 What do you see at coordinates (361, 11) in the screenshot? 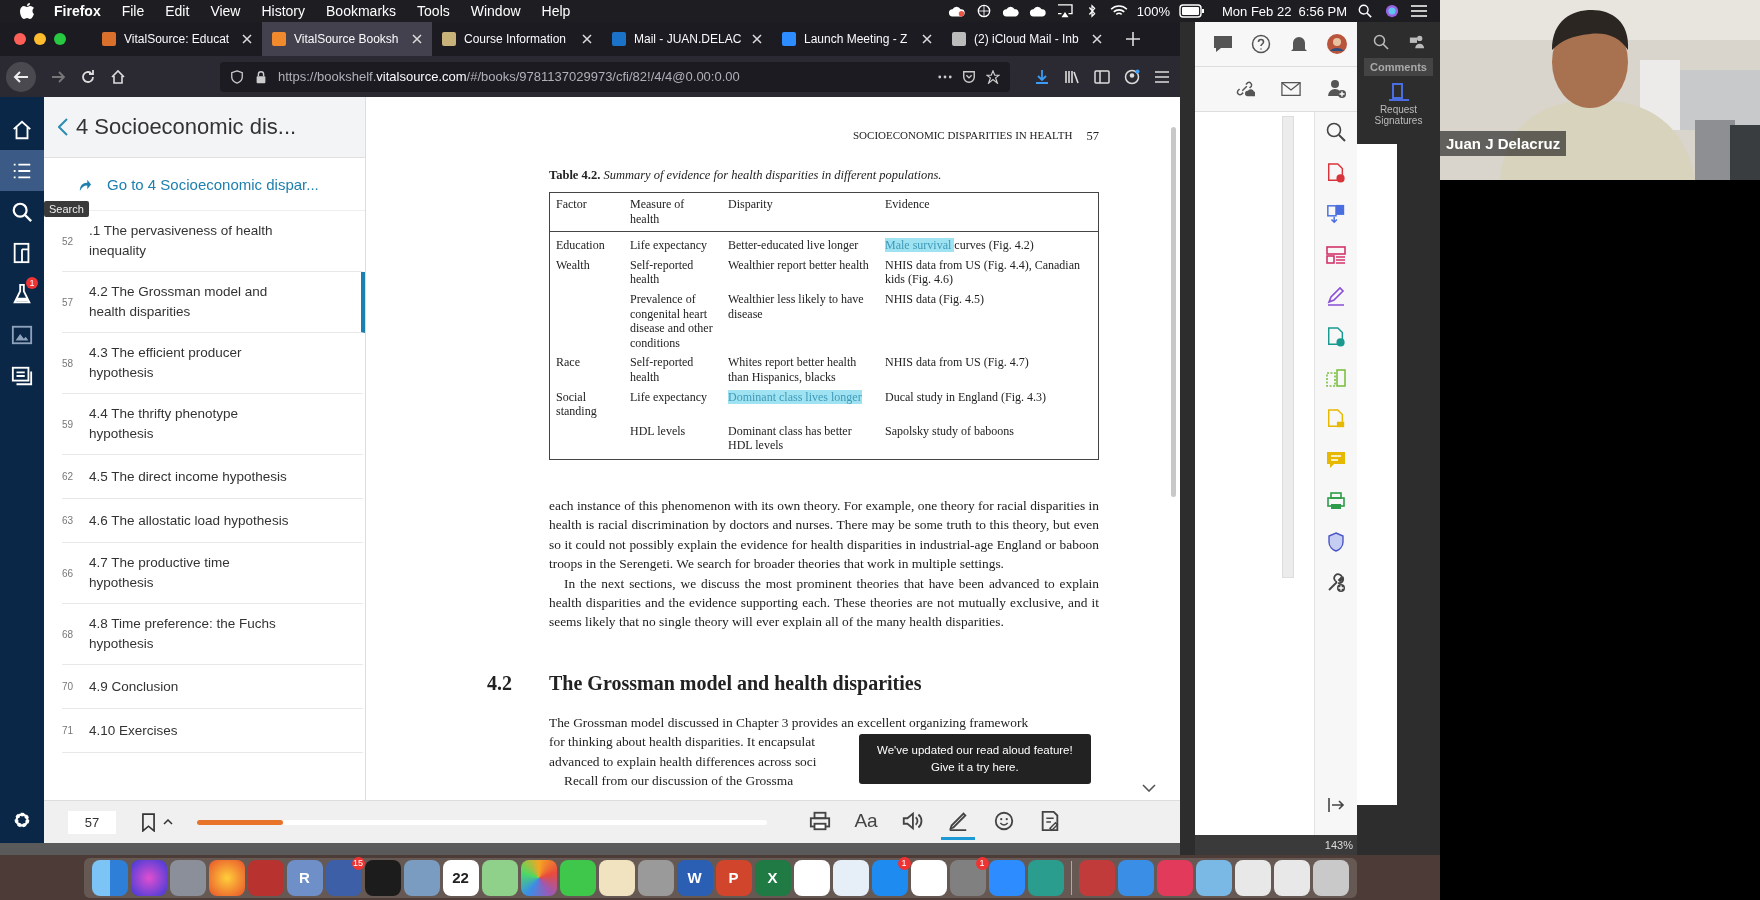
I see `menu-item: Bookmarks` at bounding box center [361, 11].